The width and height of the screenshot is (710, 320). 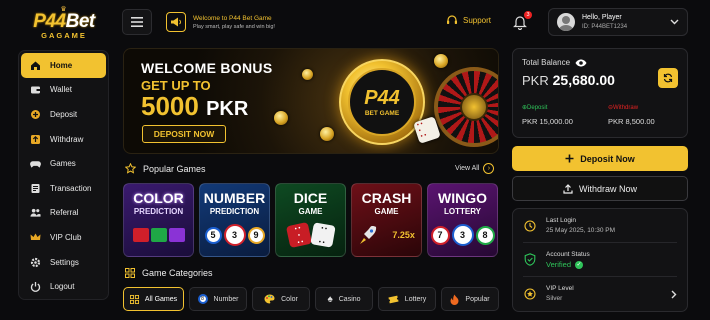 I want to click on deposit-now-label: Deposit Now, so click(x=607, y=158).